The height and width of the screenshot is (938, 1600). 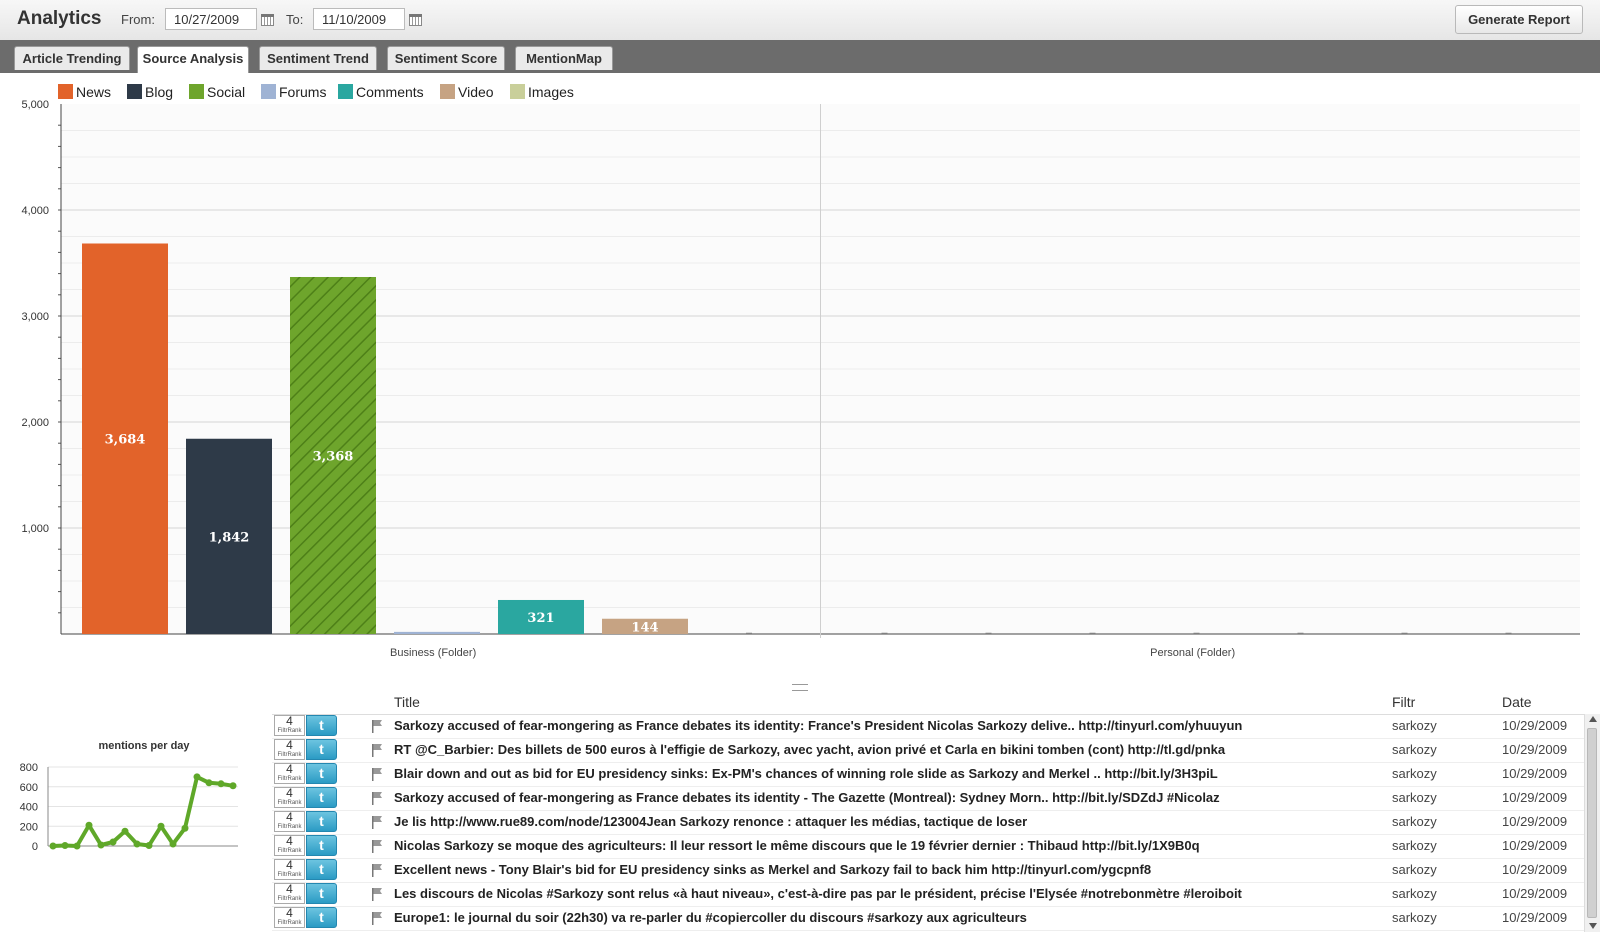 I want to click on column-header-filtr: Filtr, so click(x=1403, y=702).